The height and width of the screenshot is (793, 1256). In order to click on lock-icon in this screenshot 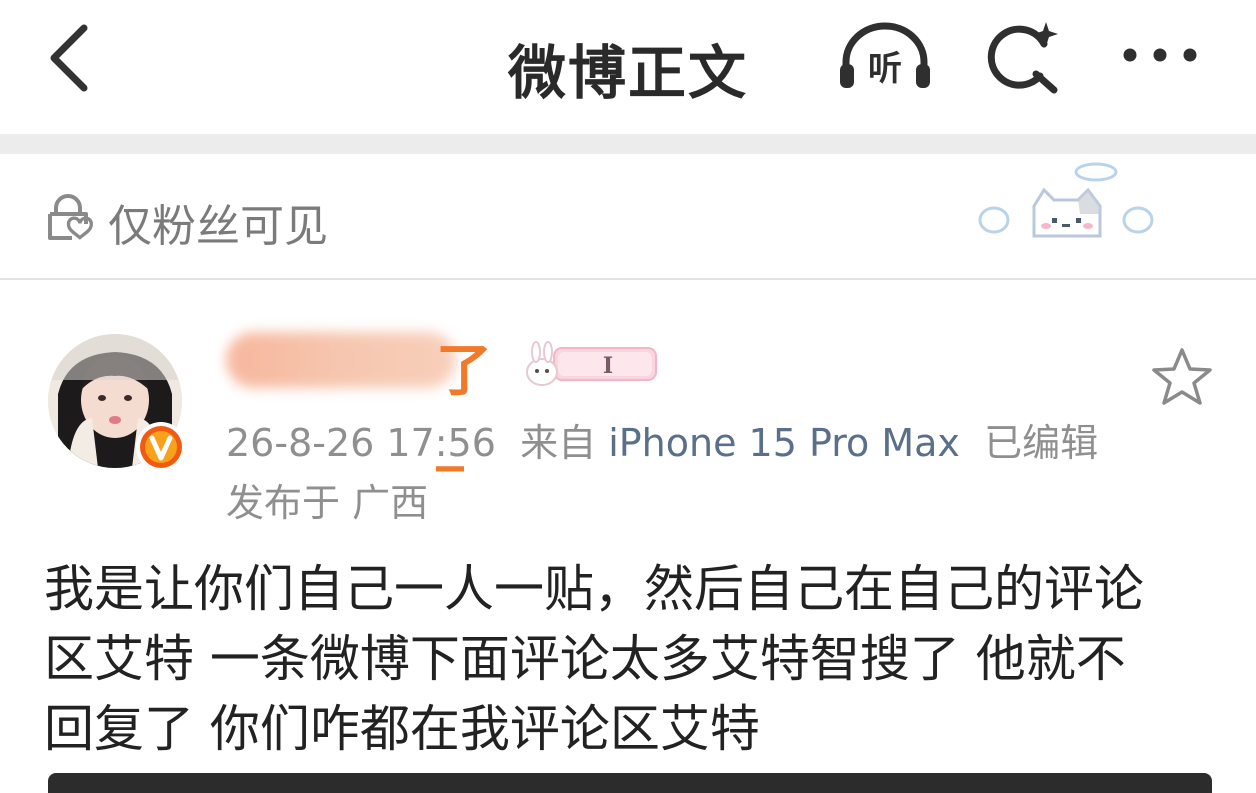, I will do `click(70, 217)`.